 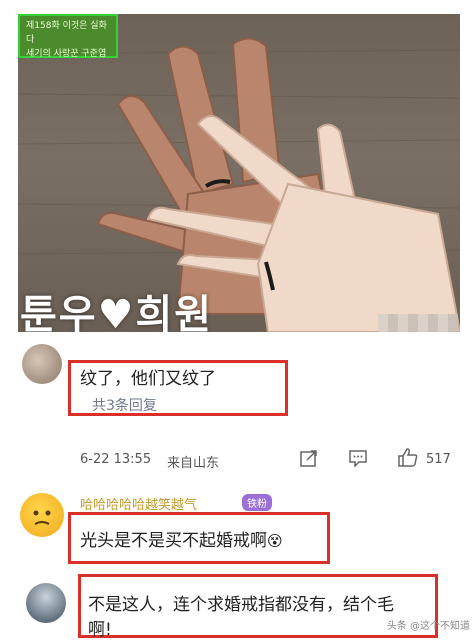 What do you see at coordinates (438, 459) in the screenshot?
I see `like-count: 517` at bounding box center [438, 459].